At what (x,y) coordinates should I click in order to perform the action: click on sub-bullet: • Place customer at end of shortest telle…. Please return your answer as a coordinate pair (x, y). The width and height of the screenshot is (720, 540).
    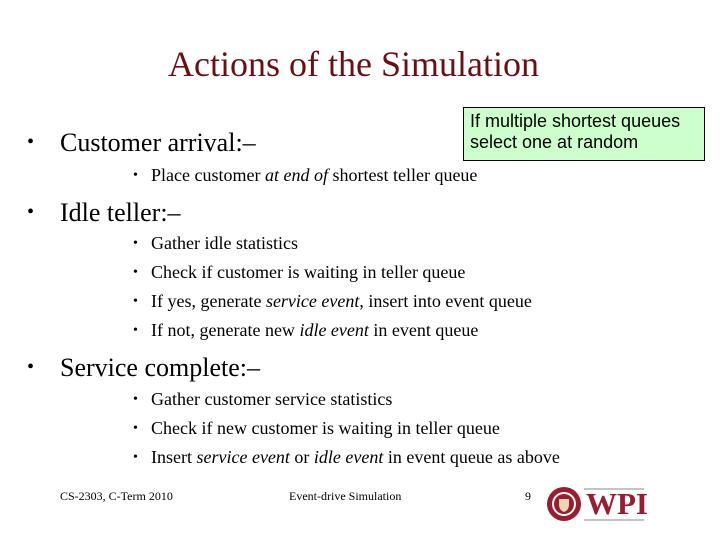
    Looking at the image, I should click on (305, 175).